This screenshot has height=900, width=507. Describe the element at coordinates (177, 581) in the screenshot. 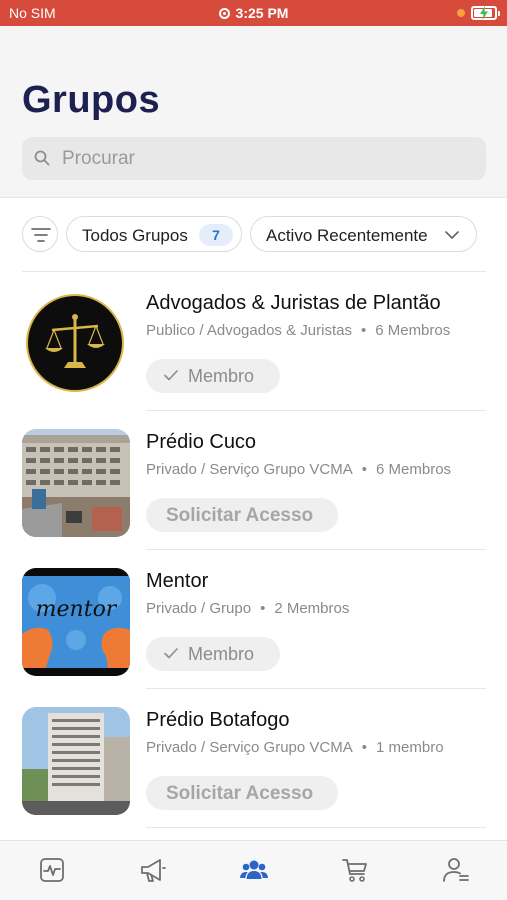

I see `group-name: Mentor` at that location.